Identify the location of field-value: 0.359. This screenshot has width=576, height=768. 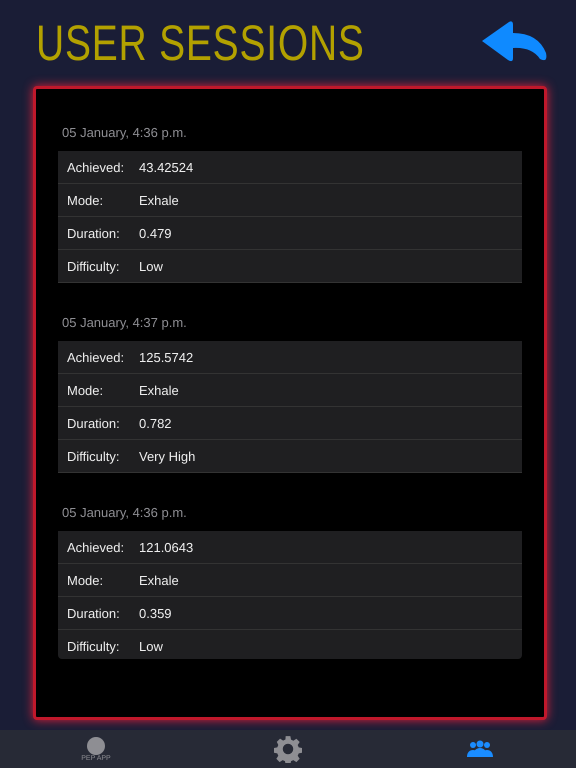
(155, 613).